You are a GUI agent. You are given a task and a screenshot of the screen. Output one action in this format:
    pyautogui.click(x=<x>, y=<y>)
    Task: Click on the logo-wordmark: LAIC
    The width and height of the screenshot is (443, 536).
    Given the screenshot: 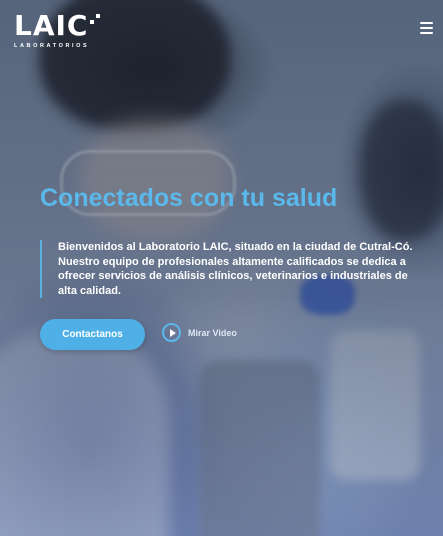 What is the action you would take?
    pyautogui.click(x=57, y=25)
    